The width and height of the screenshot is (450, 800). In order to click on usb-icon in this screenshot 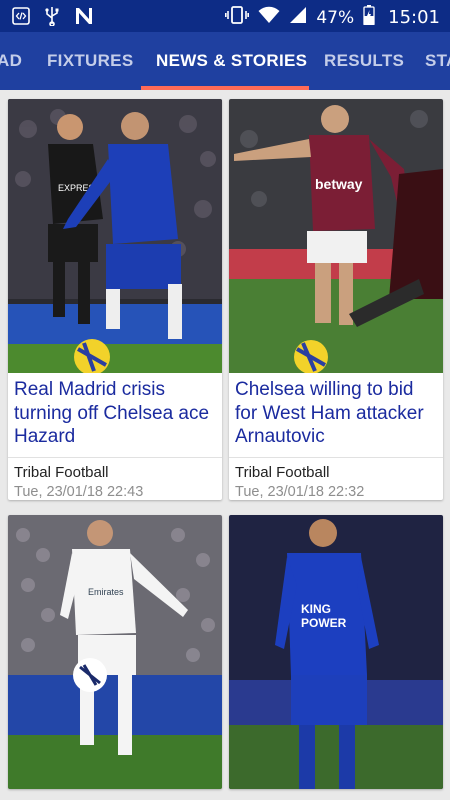, I will do `click(52, 18)`.